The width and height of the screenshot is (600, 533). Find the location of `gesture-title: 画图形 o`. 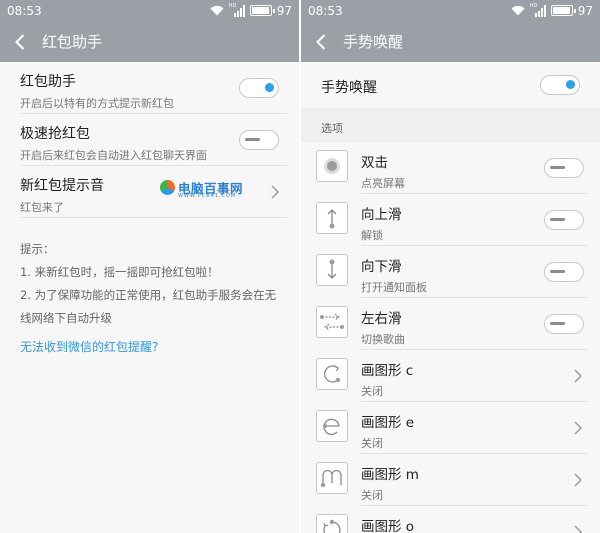

gesture-title: 画图形 o is located at coordinates (388, 526).